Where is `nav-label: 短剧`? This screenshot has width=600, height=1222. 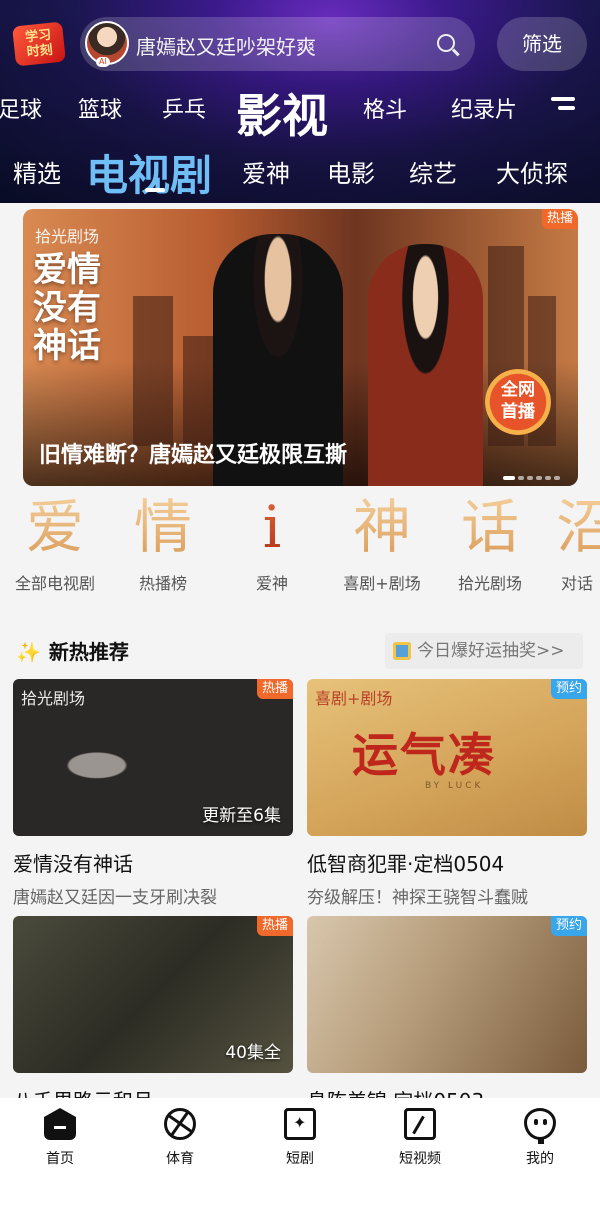
nav-label: 短剧 is located at coordinates (300, 1159).